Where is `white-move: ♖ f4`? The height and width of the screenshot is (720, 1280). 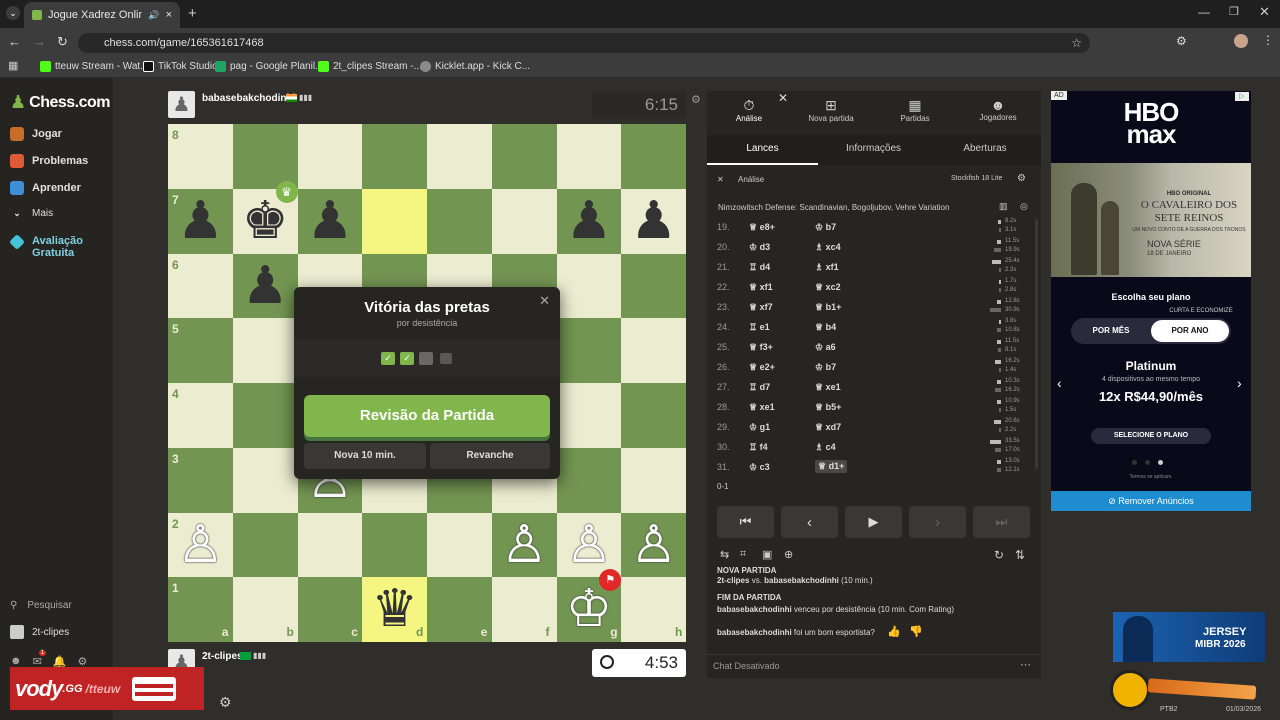
white-move: ♖ f4 is located at coordinates (758, 447).